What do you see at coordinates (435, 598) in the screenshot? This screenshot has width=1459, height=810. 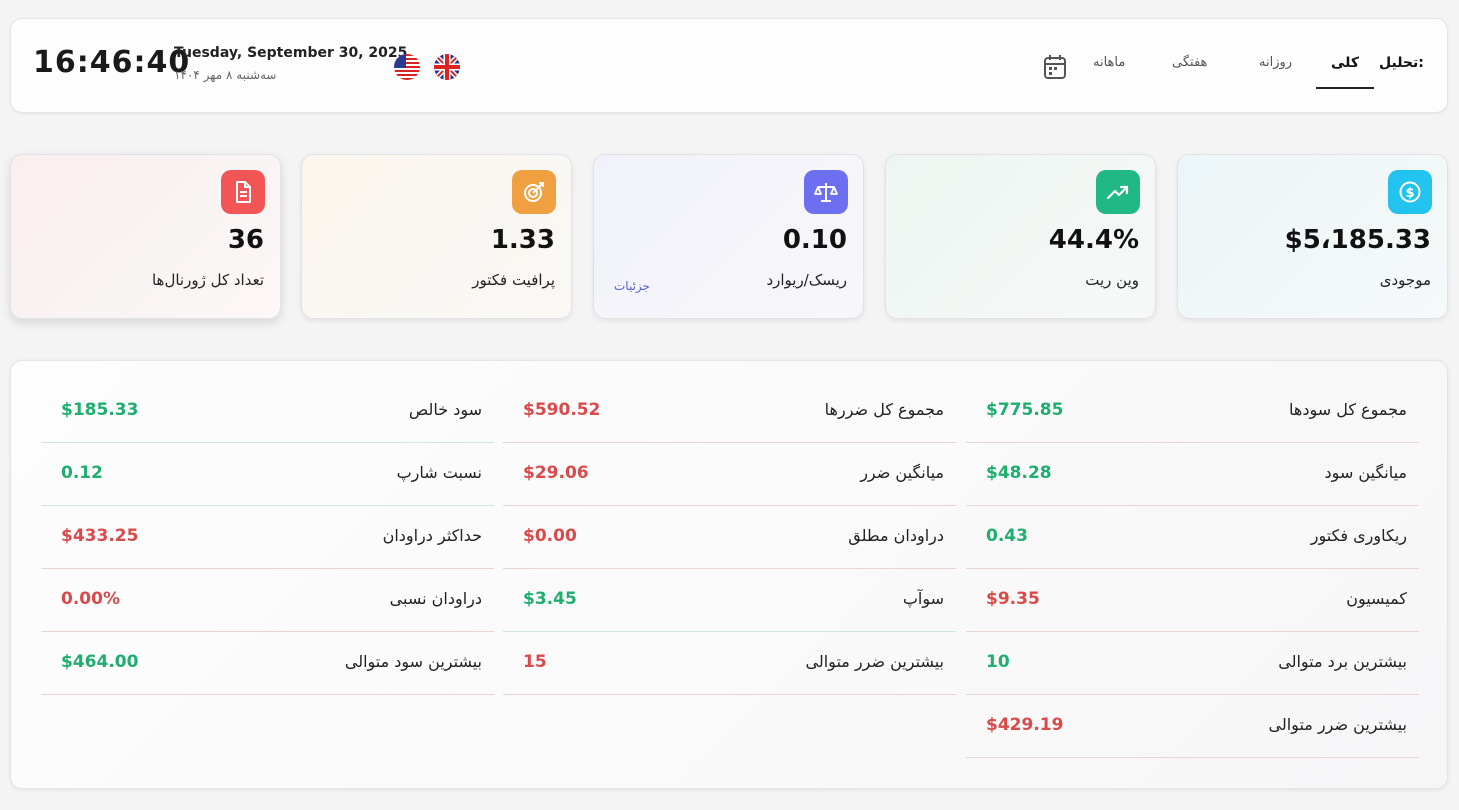 I see `metric-label: دراودان نسبی` at bounding box center [435, 598].